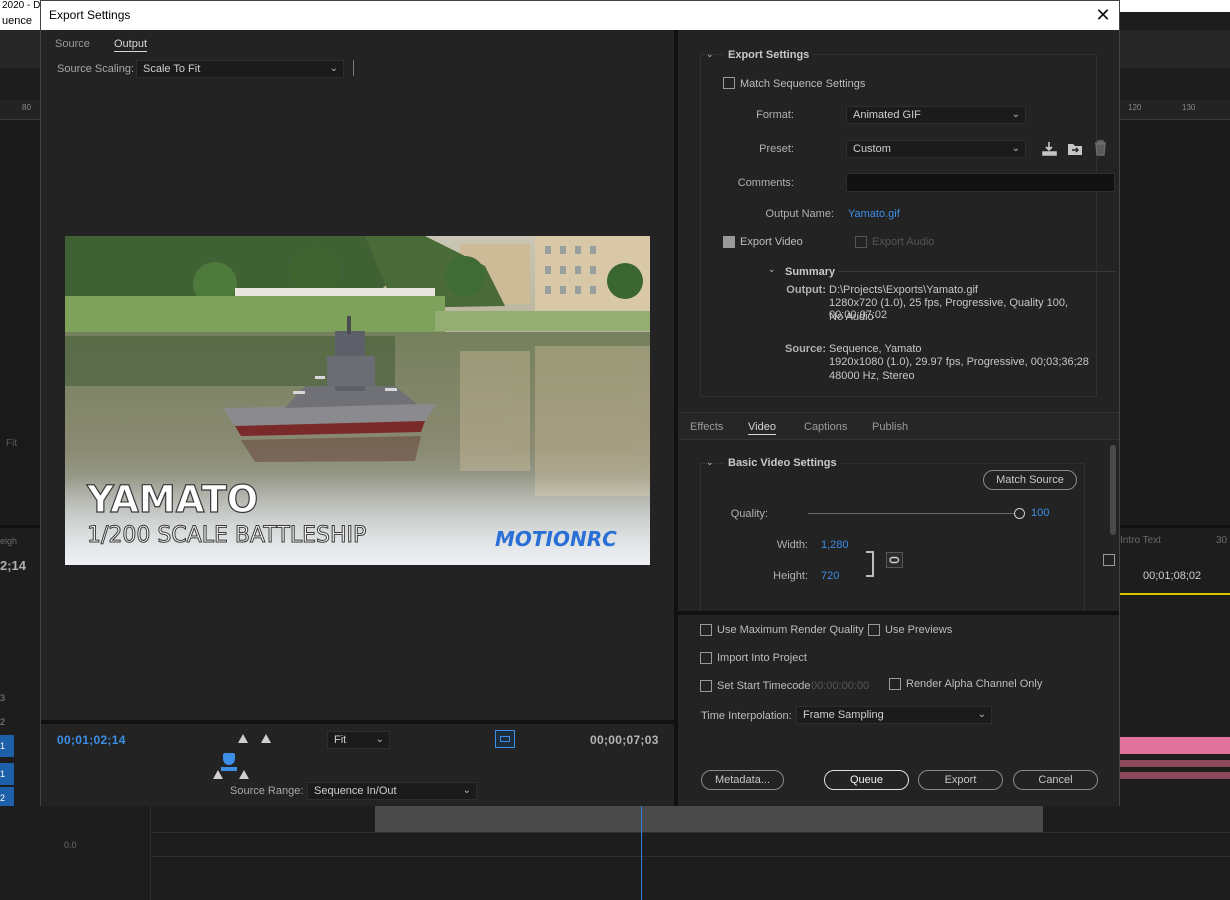  I want to click on range-out-handle-icon, so click(244, 774).